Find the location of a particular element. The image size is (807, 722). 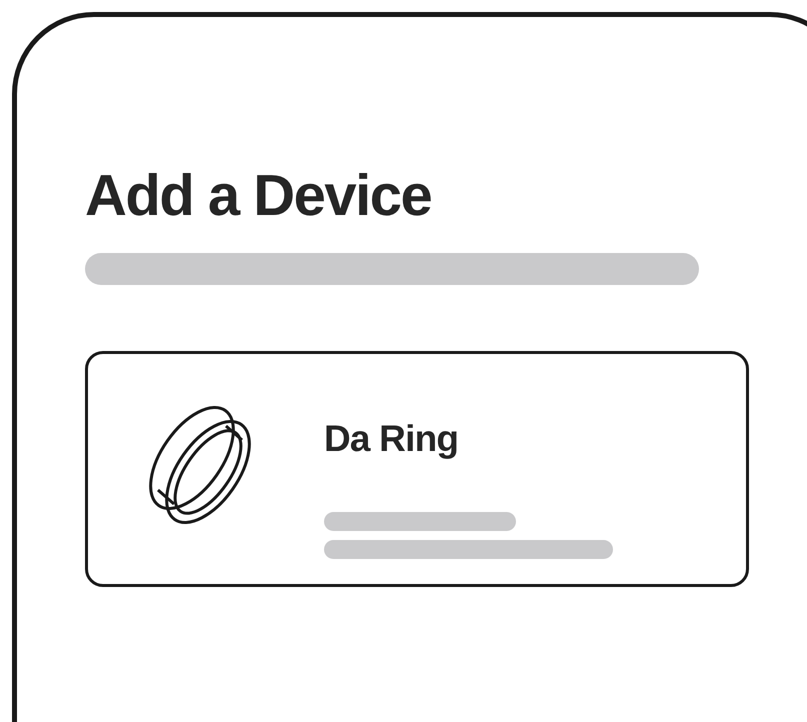

device-name: Da Ring is located at coordinates (392, 438).